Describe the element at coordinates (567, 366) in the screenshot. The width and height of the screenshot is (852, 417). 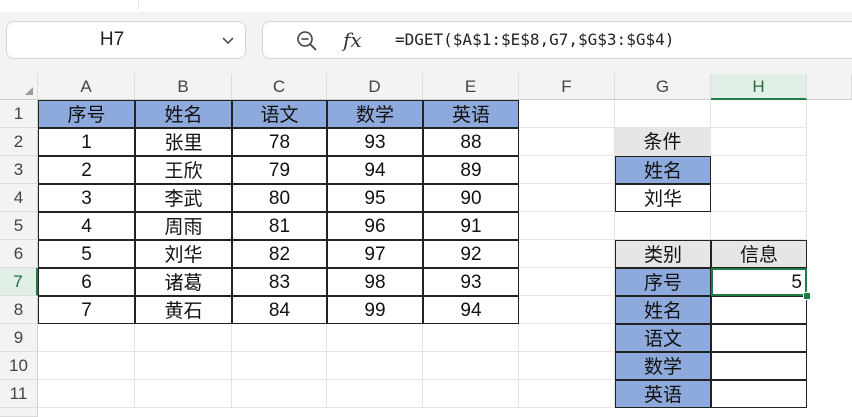
I see `cell-f10` at that location.